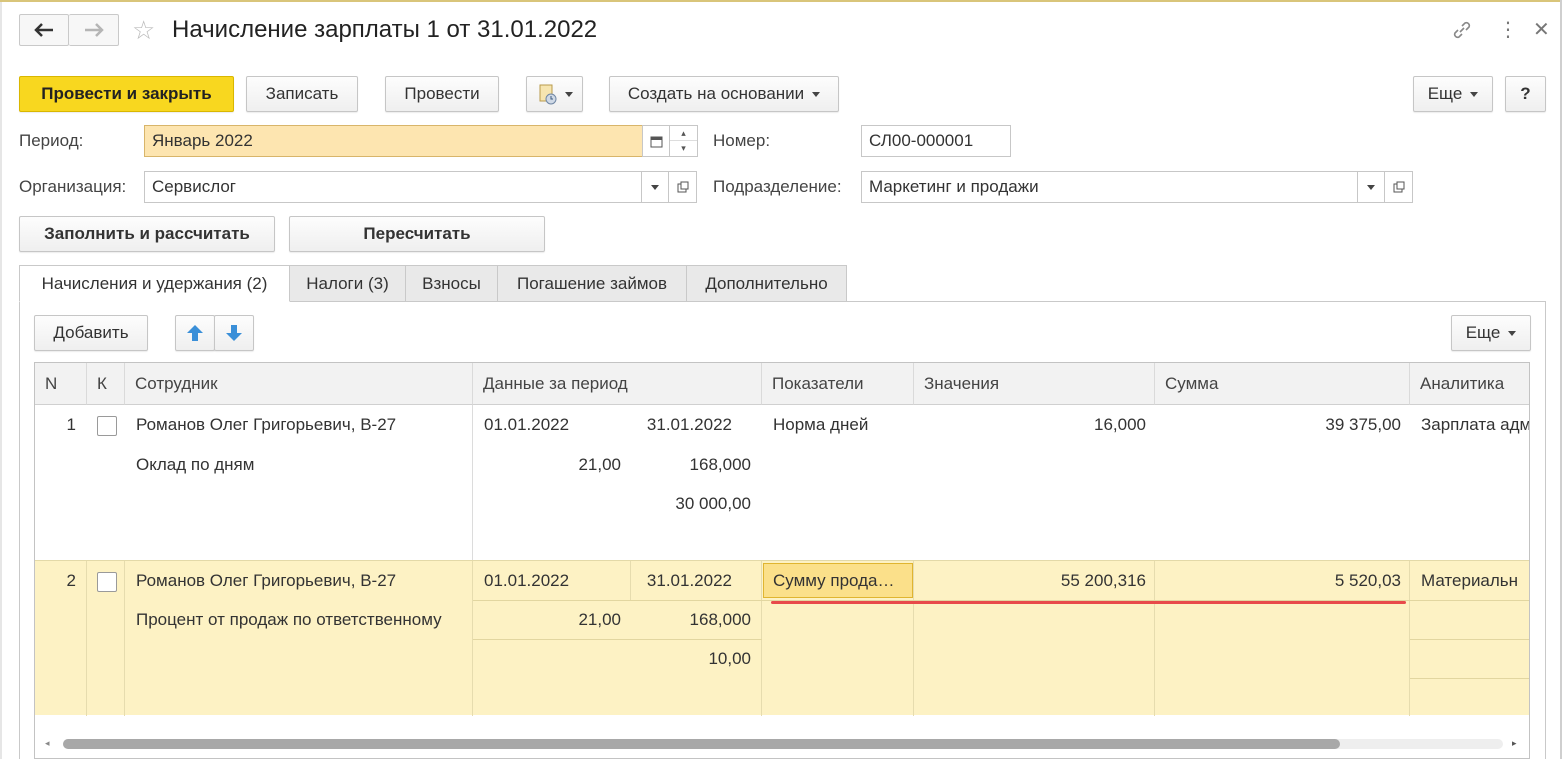 The height and width of the screenshot is (759, 1562). Describe the element at coordinates (1462, 32) in the screenshot. I see `link-icon` at that location.